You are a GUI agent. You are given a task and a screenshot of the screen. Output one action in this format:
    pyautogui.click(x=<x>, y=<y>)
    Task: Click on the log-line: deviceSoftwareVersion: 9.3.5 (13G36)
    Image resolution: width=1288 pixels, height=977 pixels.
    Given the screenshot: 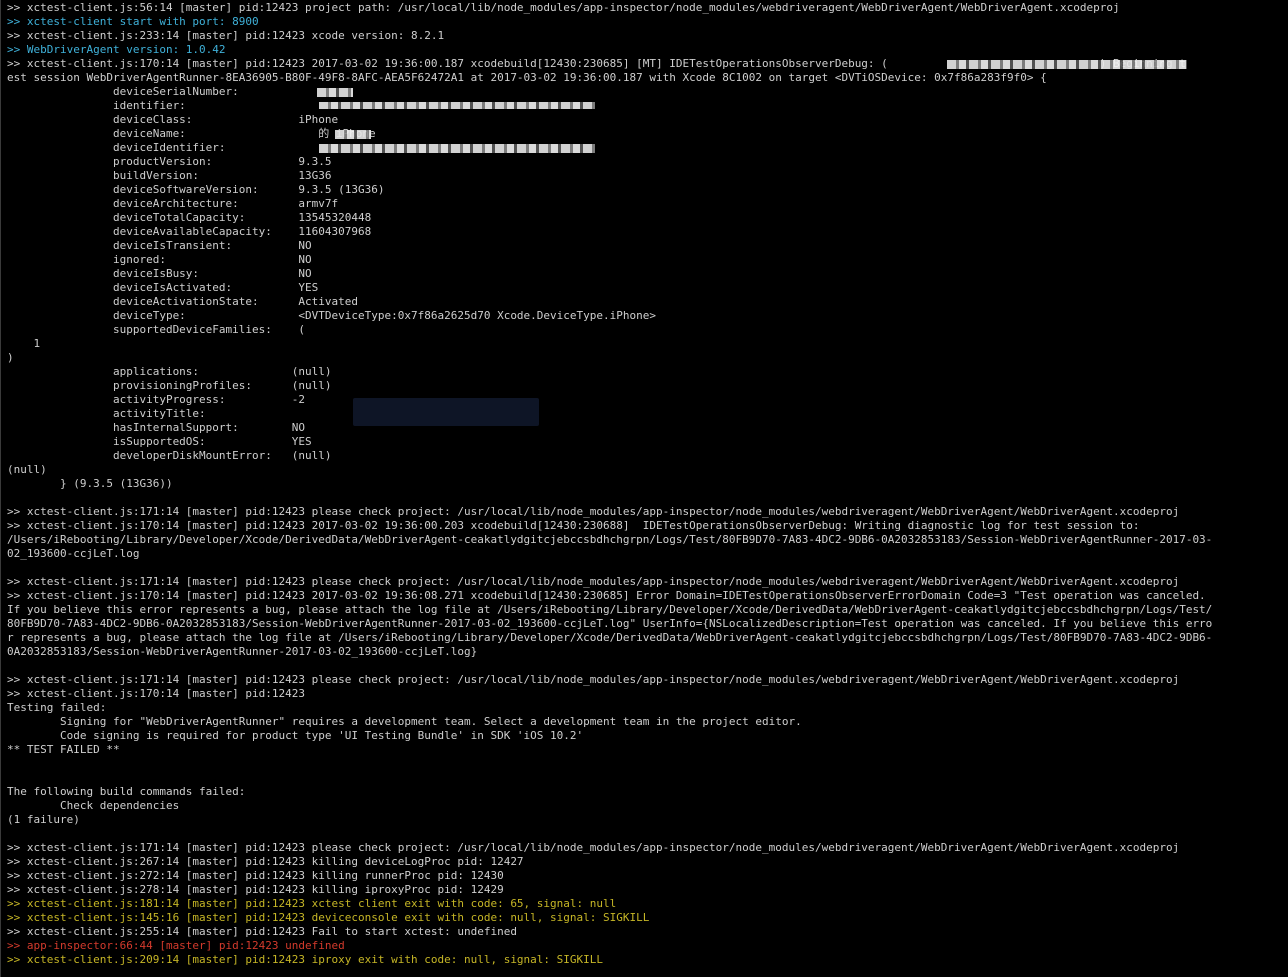 What is the action you would take?
    pyautogui.click(x=196, y=189)
    